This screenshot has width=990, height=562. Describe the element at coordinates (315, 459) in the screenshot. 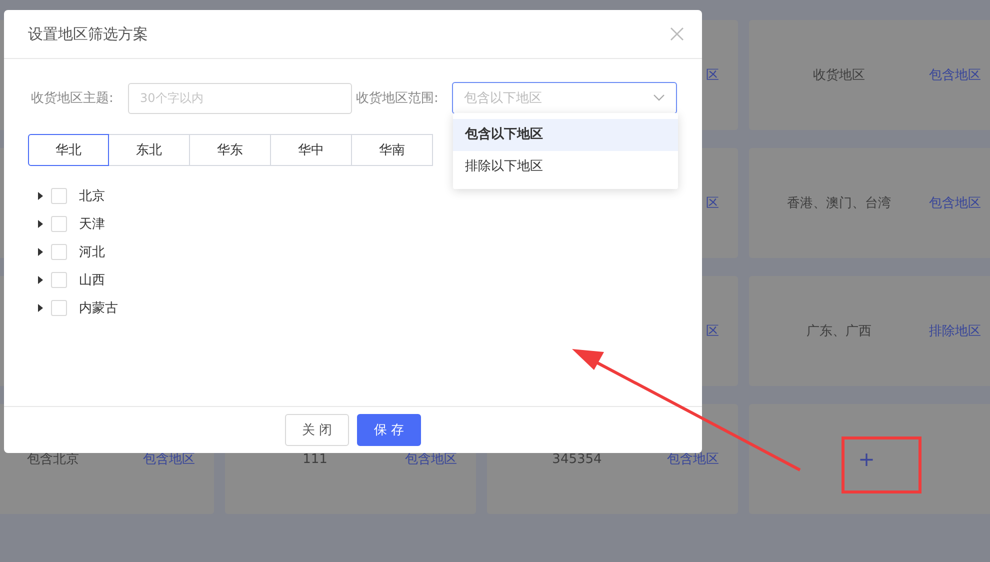

I see `card-text: 111` at that location.